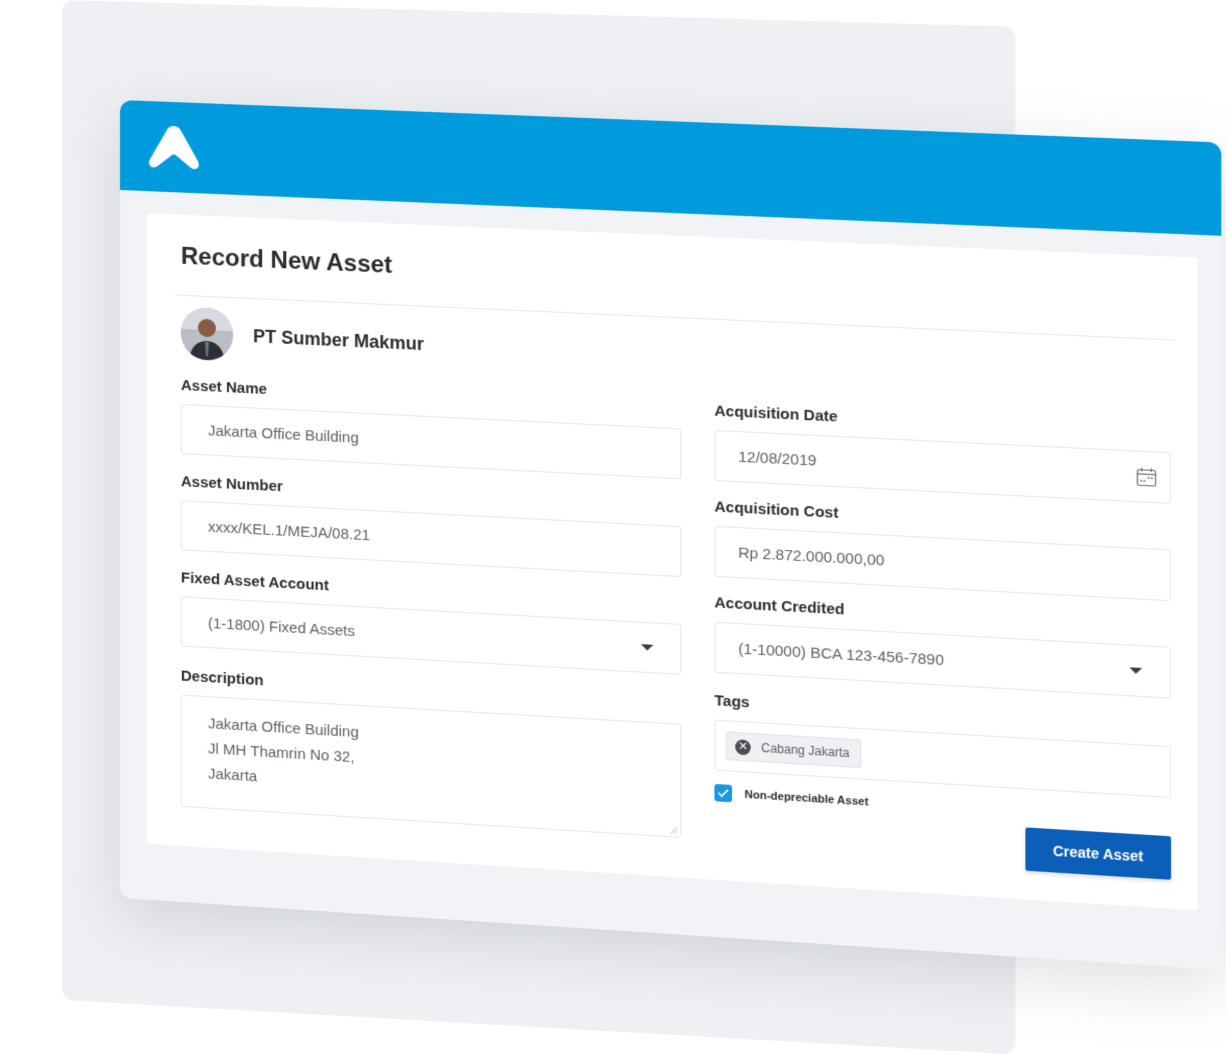 The width and height of the screenshot is (1226, 1054). Describe the element at coordinates (674, 830) in the screenshot. I see `resize-handle-icon` at that location.